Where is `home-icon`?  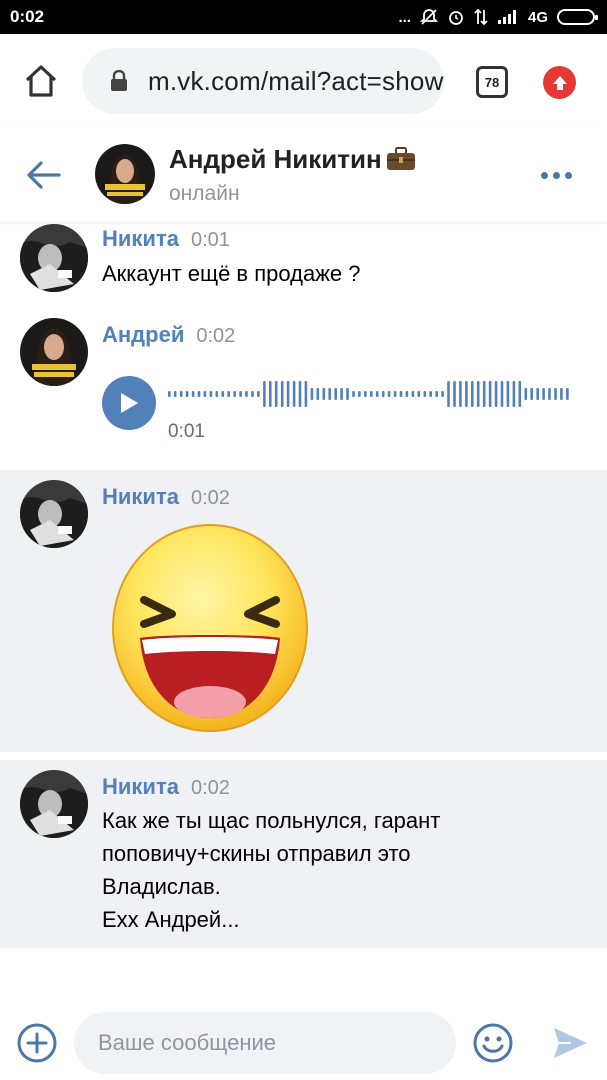
home-icon is located at coordinates (41, 81).